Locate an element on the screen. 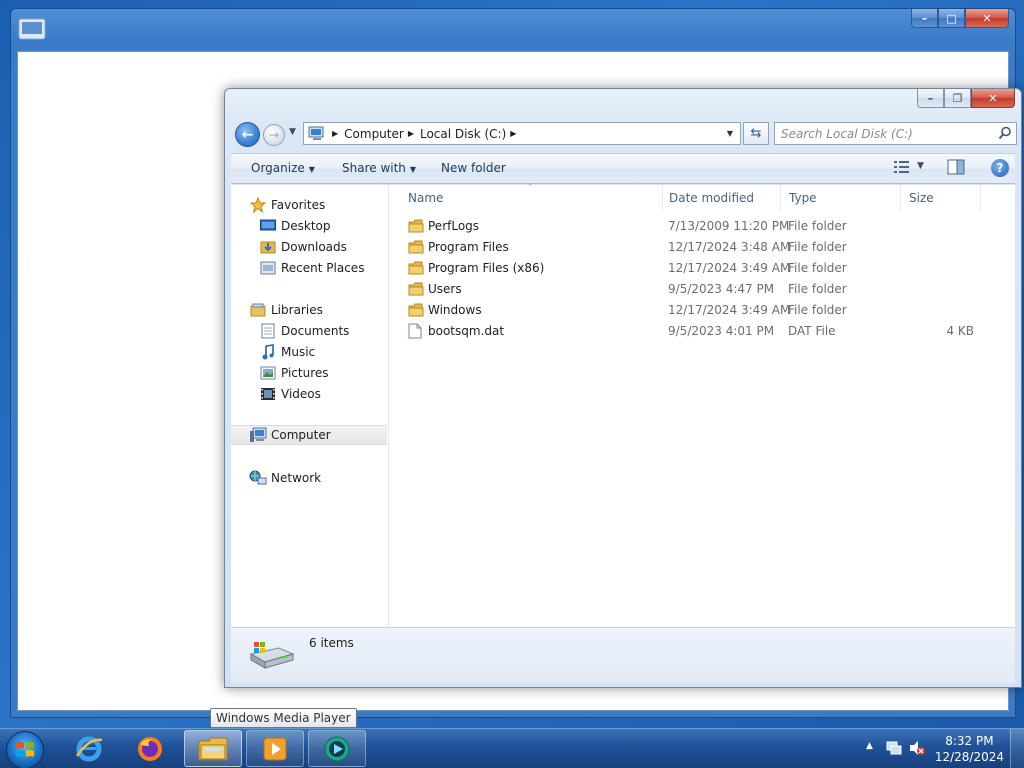 The height and width of the screenshot is (768, 1024). nav-item-computer: Computer is located at coordinates (309, 435).